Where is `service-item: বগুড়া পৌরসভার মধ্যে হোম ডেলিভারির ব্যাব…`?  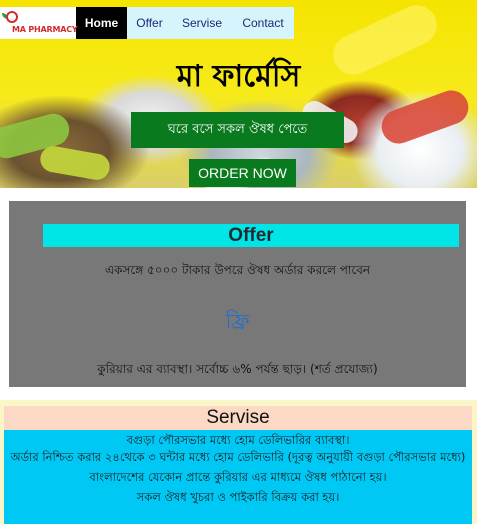 service-item: বগুড়া পৌরসভার মধ্যে হোম ডেলিভারির ব্যাব… is located at coordinates (238, 440).